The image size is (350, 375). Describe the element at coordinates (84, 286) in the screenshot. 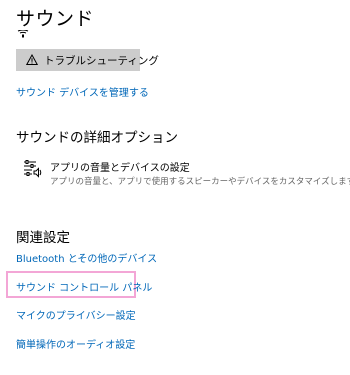

I see `related-link-sound-control-panel: サウンド コントロール パネル` at that location.